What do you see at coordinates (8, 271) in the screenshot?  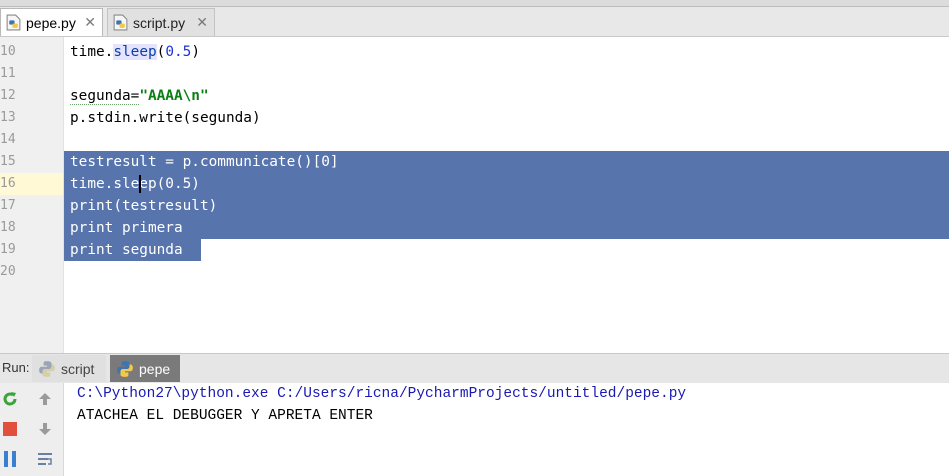 I see `line-number: 20` at bounding box center [8, 271].